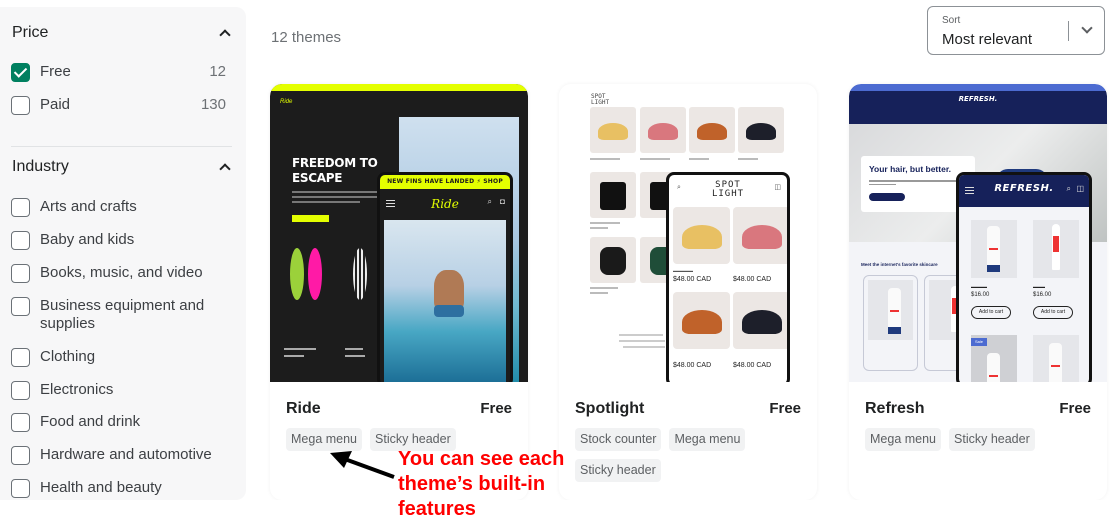  Describe the element at coordinates (213, 104) in the screenshot. I see `option-count: 130` at that location.